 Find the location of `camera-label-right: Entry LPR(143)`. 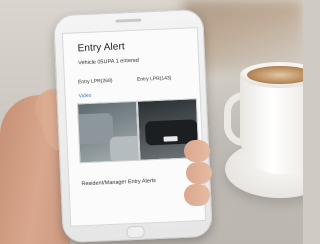

camera-label-right: Entry LPR(143) is located at coordinates (154, 79).